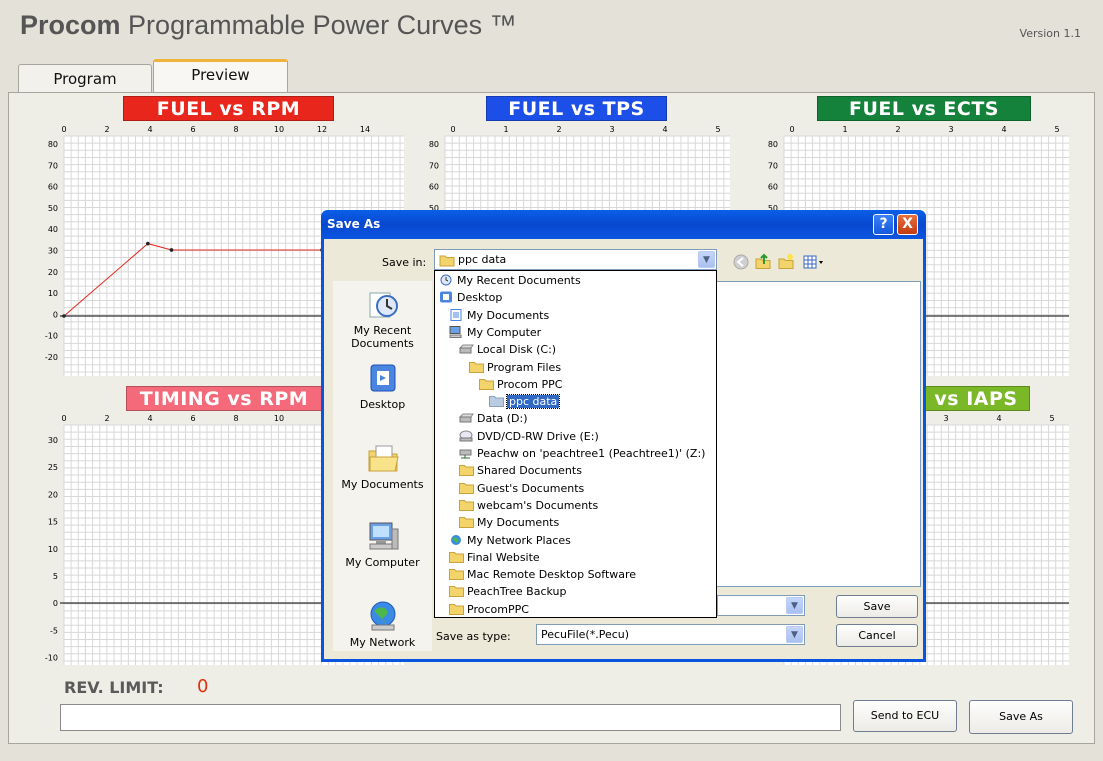  What do you see at coordinates (877, 635) in the screenshot?
I see `cancel-button: Cancel` at bounding box center [877, 635].